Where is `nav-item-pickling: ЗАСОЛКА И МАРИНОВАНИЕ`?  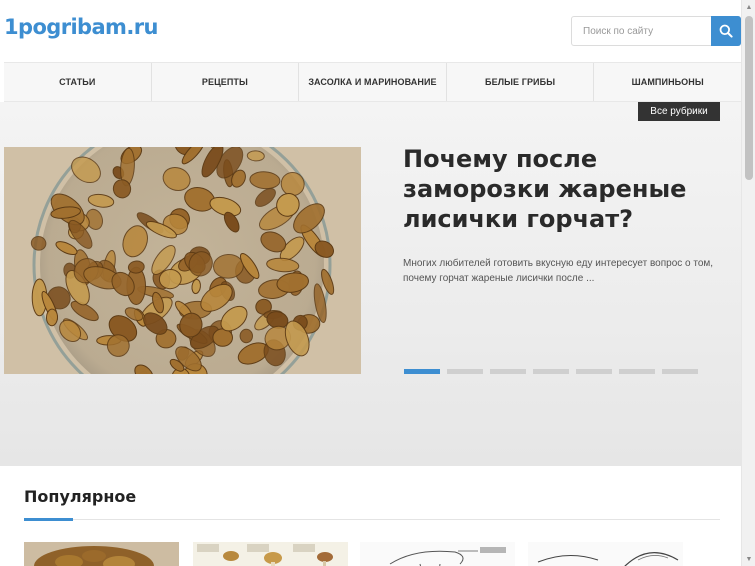 nav-item-pickling: ЗАСОЛКА И МАРИНОВАНИЕ is located at coordinates (373, 82).